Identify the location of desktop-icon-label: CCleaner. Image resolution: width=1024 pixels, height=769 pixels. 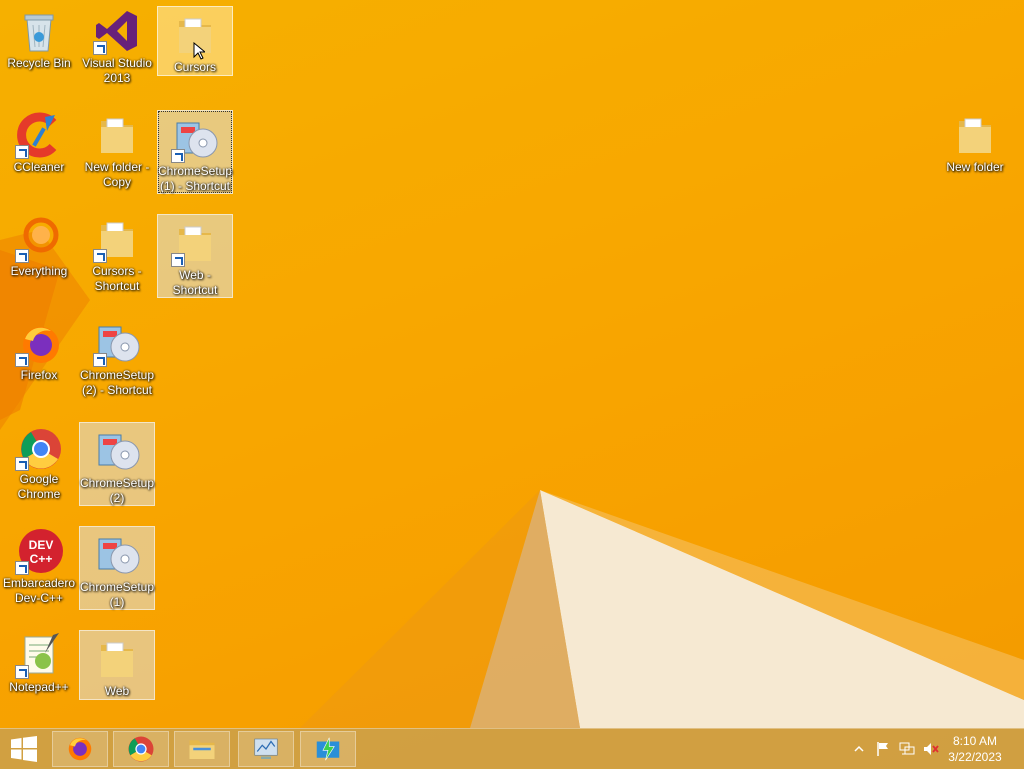
(39, 167).